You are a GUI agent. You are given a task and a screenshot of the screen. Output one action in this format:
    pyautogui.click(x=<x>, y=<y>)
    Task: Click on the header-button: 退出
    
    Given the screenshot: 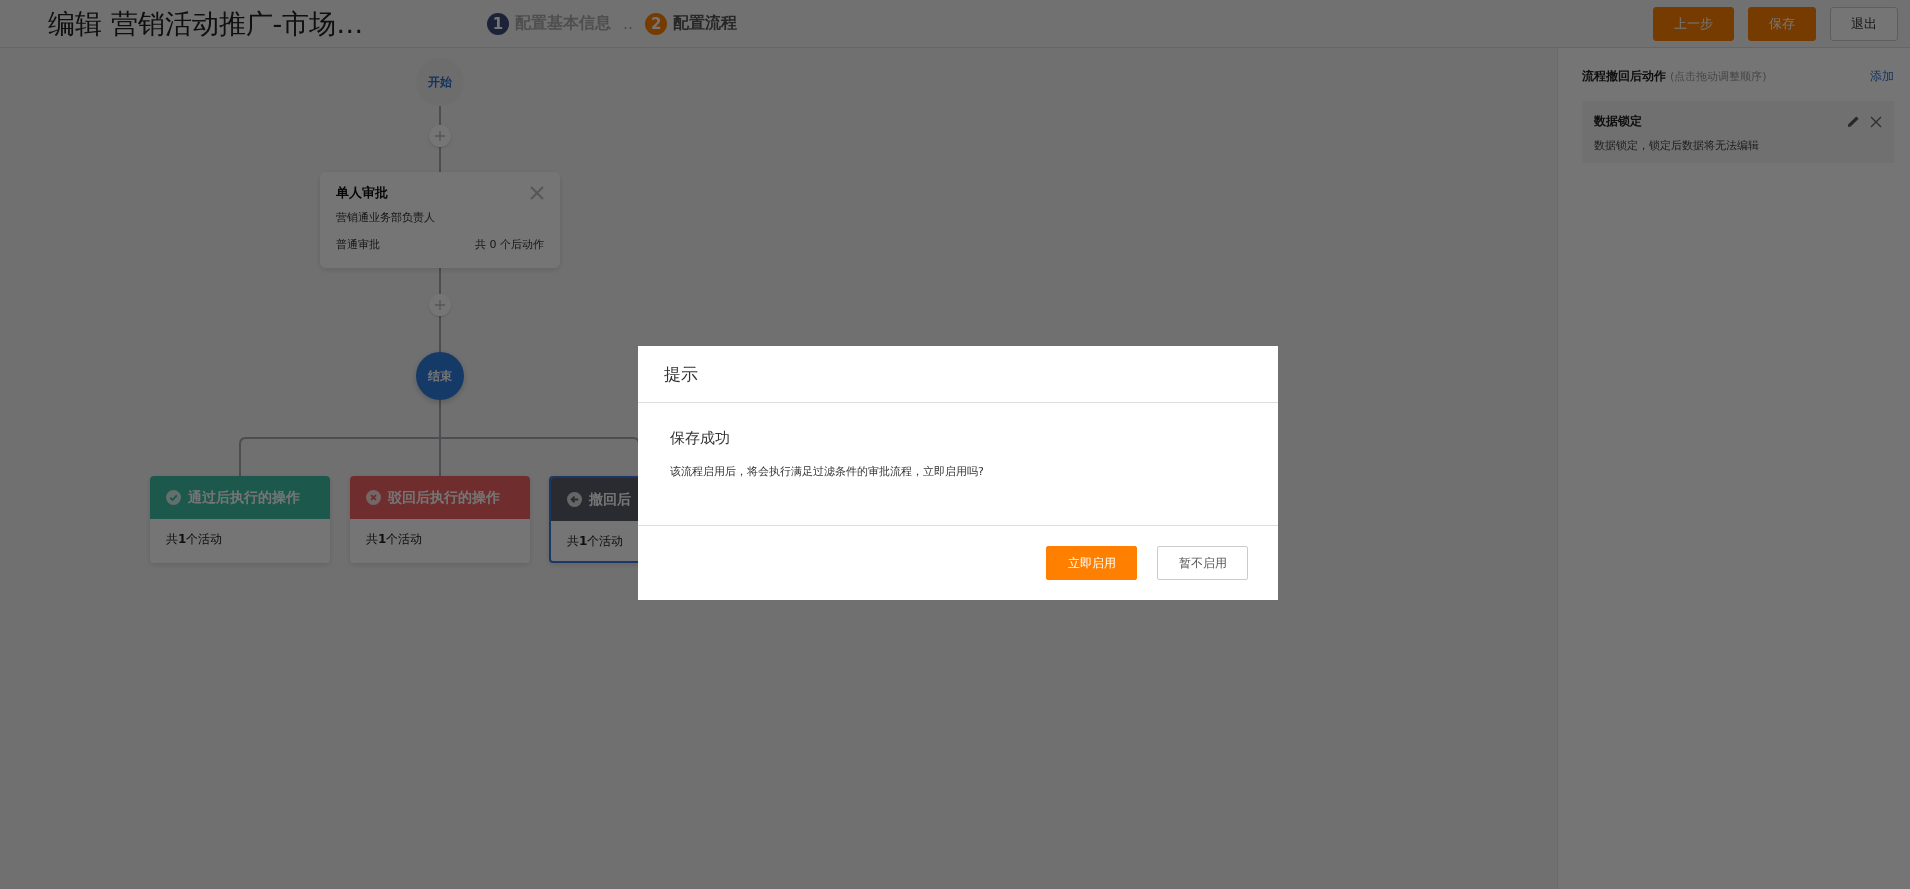 What is the action you would take?
    pyautogui.click(x=1864, y=23)
    